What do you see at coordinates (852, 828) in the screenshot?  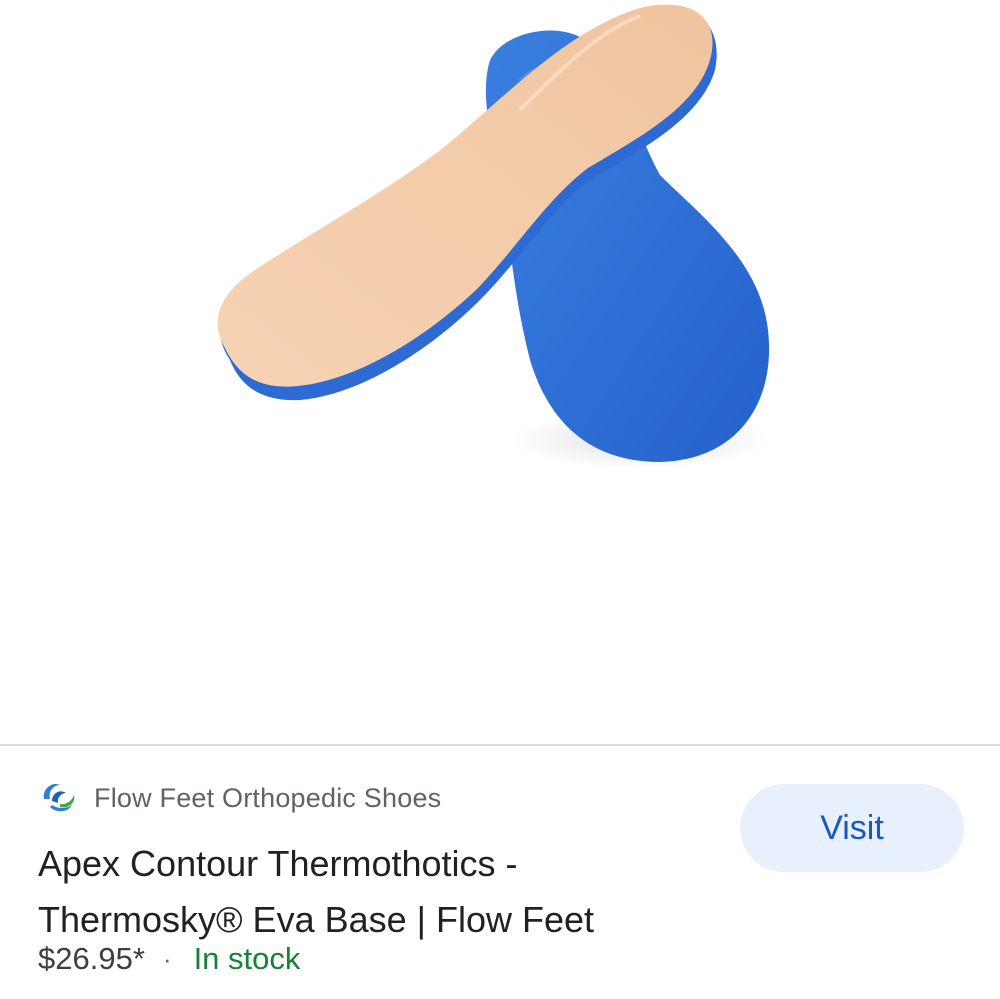 I see `visit-button: Visit` at bounding box center [852, 828].